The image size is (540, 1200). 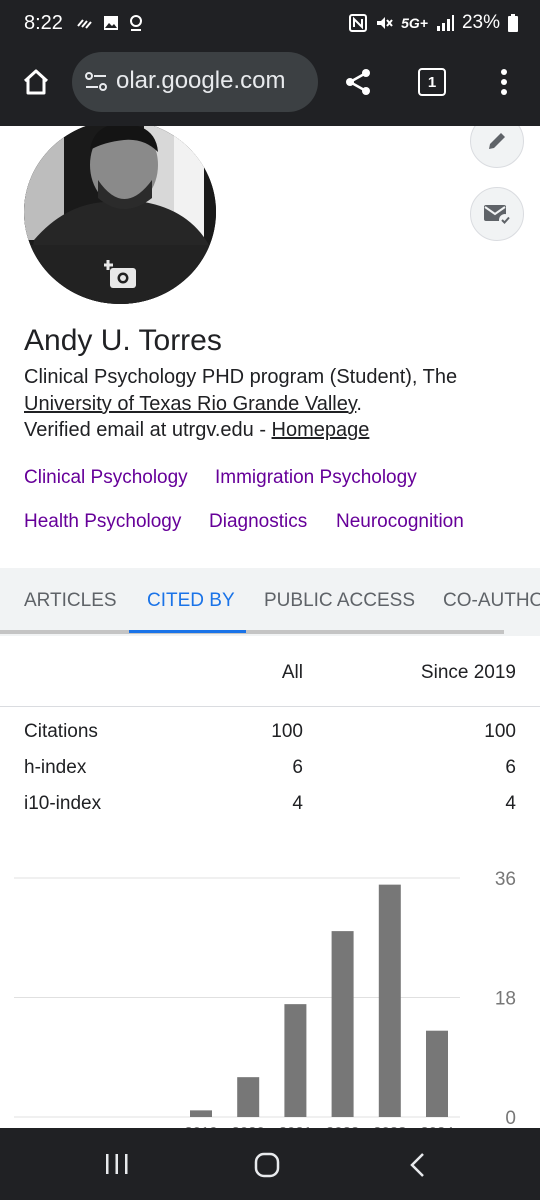 What do you see at coordinates (70, 601) in the screenshot?
I see `tab-articles: ARTICLES` at bounding box center [70, 601].